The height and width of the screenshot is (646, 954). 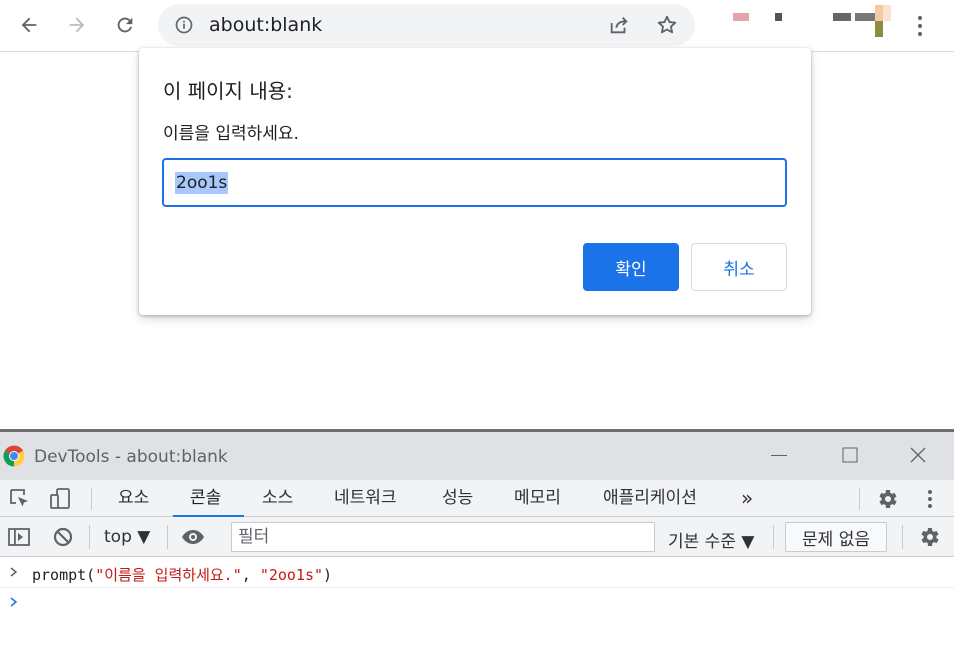 I want to click on forward-button, so click(x=77, y=25).